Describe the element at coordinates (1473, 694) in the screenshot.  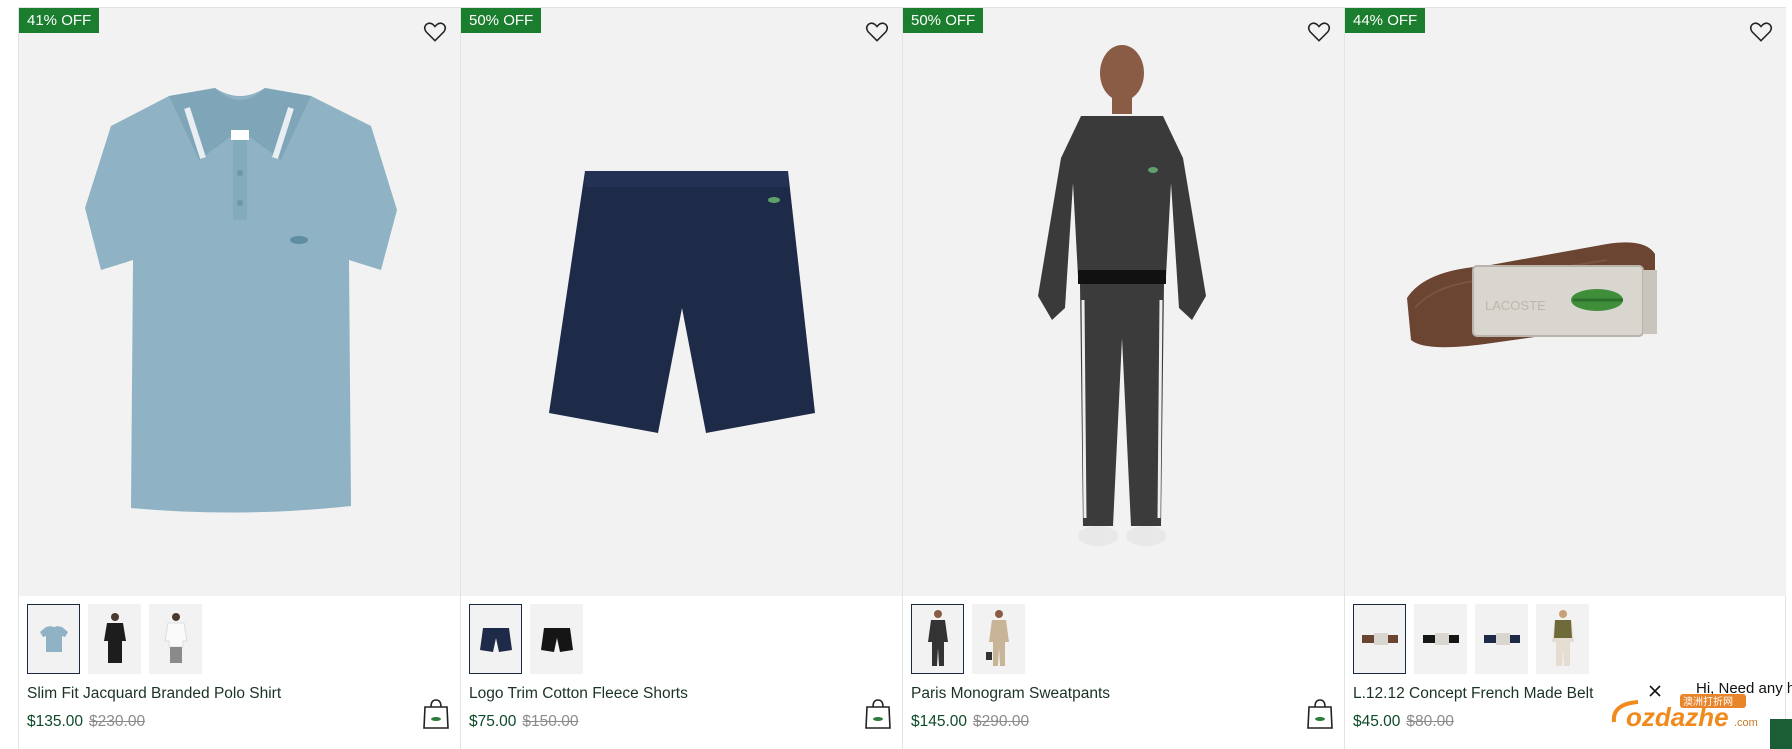
I see `product-name: L.12.12 Concept French Made Belt` at that location.